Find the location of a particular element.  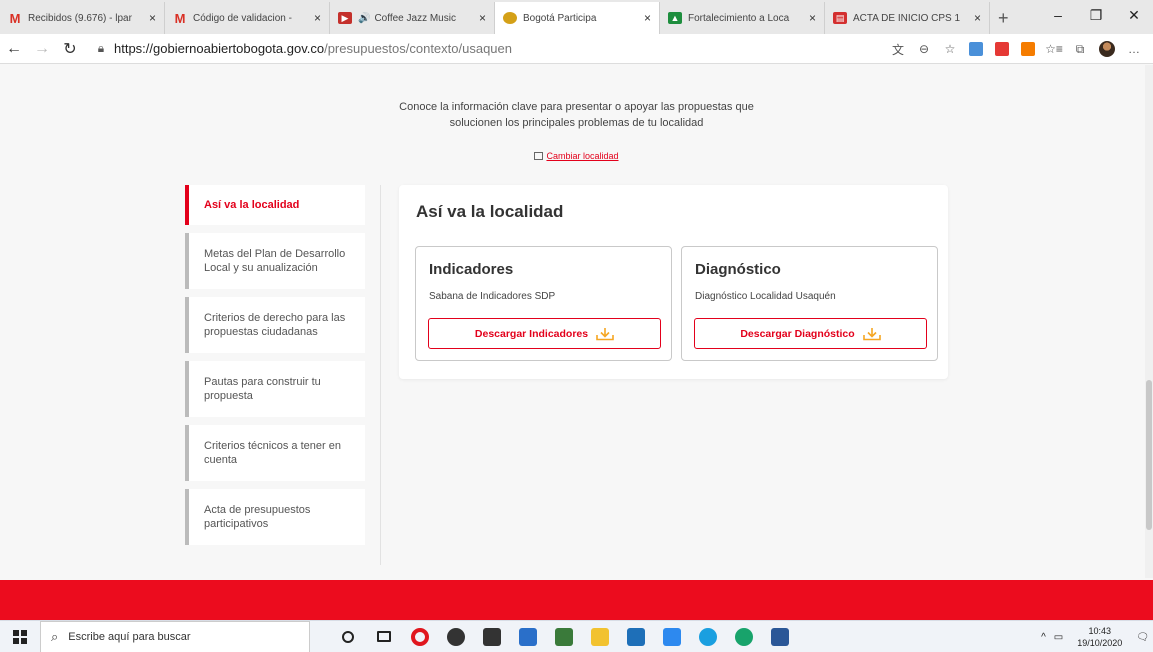

word-icon is located at coordinates (780, 636).